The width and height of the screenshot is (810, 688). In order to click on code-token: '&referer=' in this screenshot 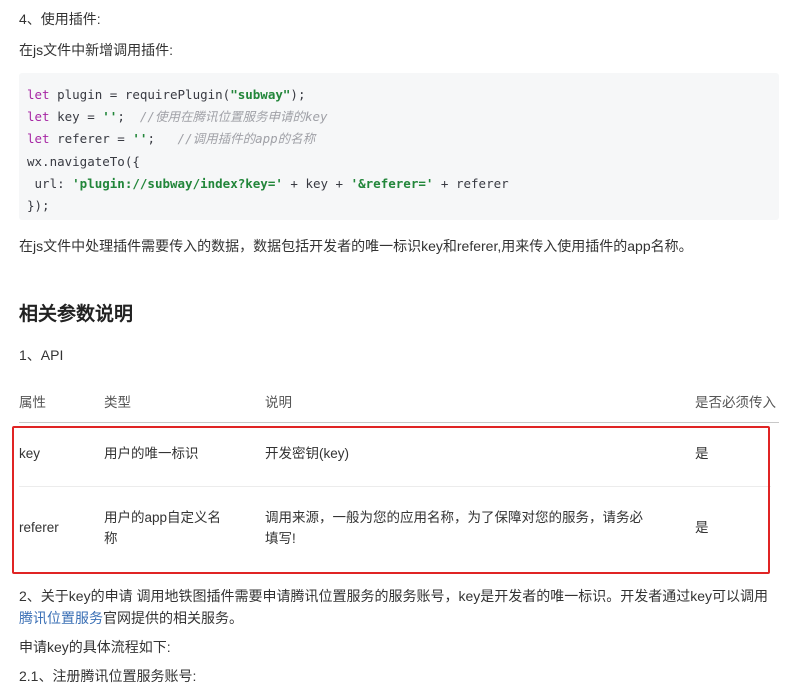, I will do `click(392, 183)`.